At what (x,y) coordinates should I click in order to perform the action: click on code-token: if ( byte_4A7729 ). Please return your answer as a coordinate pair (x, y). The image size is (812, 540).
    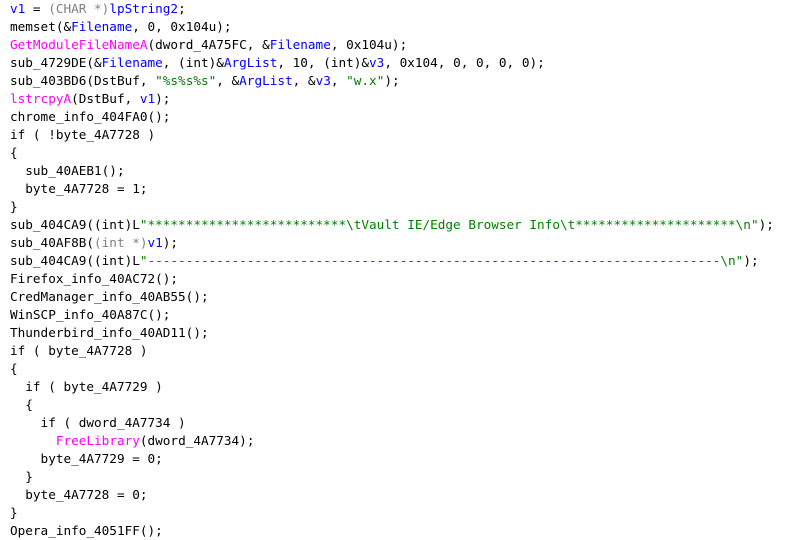
    Looking at the image, I should click on (86, 386).